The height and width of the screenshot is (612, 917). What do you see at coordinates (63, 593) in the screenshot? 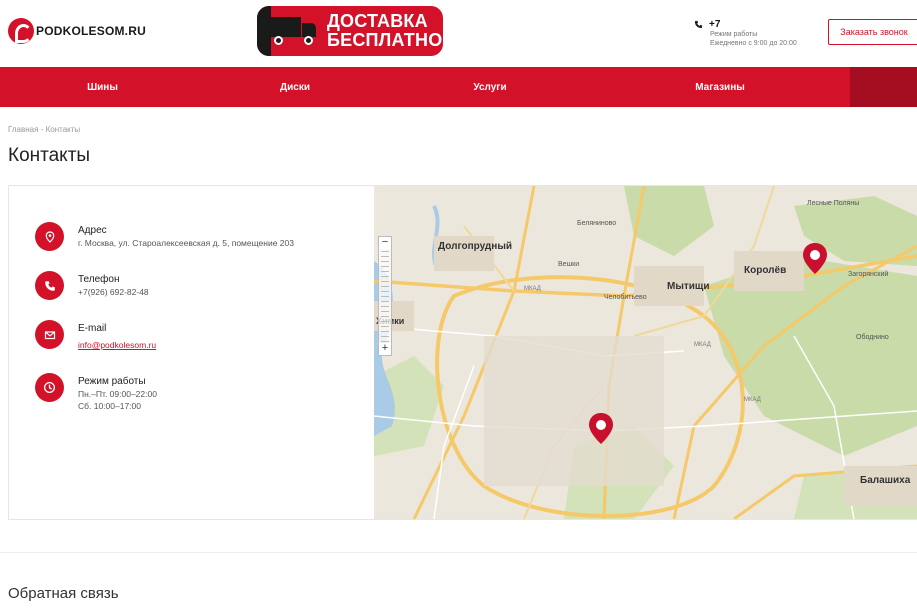
I see `feedback-title: Обратная связь` at bounding box center [63, 593].